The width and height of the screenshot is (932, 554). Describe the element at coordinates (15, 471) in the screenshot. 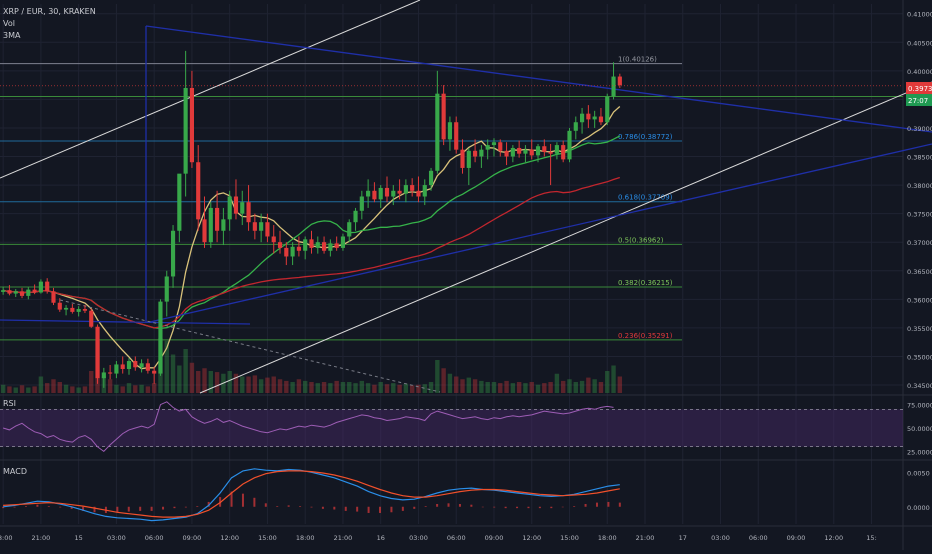

I see `macd-pane-label: MACD` at that location.